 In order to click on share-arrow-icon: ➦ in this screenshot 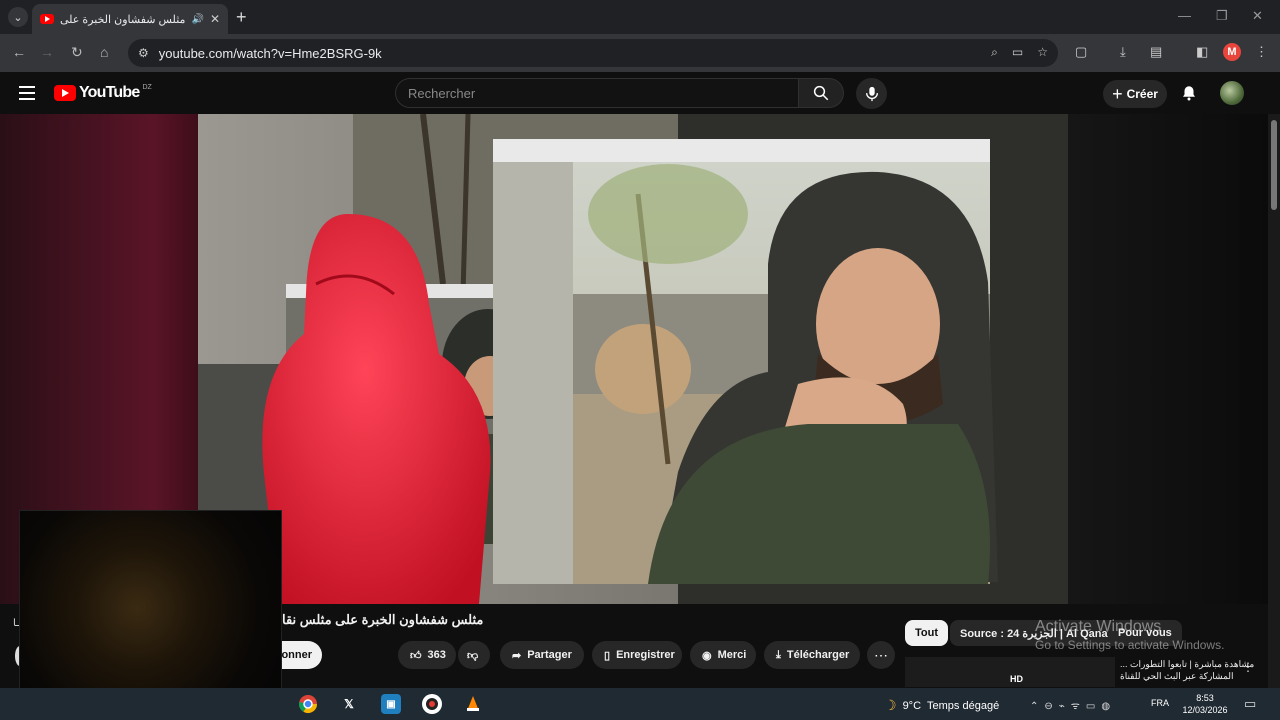, I will do `click(517, 655)`.